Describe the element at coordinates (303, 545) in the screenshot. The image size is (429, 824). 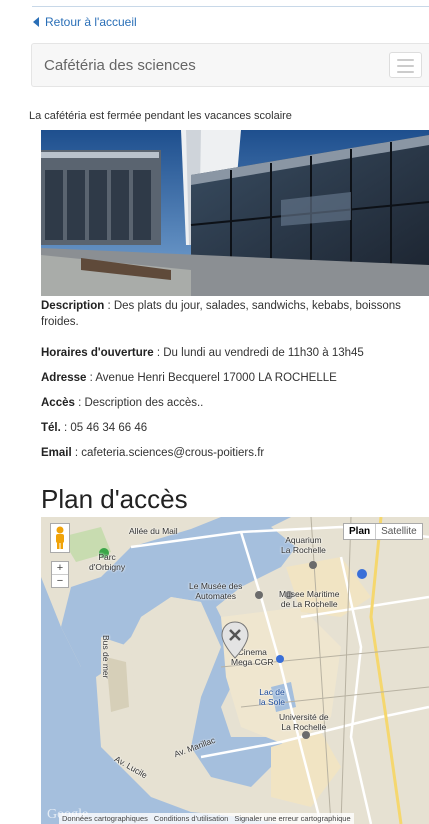
I see `map-label-aquarium: Aquarium La Rochelle` at that location.